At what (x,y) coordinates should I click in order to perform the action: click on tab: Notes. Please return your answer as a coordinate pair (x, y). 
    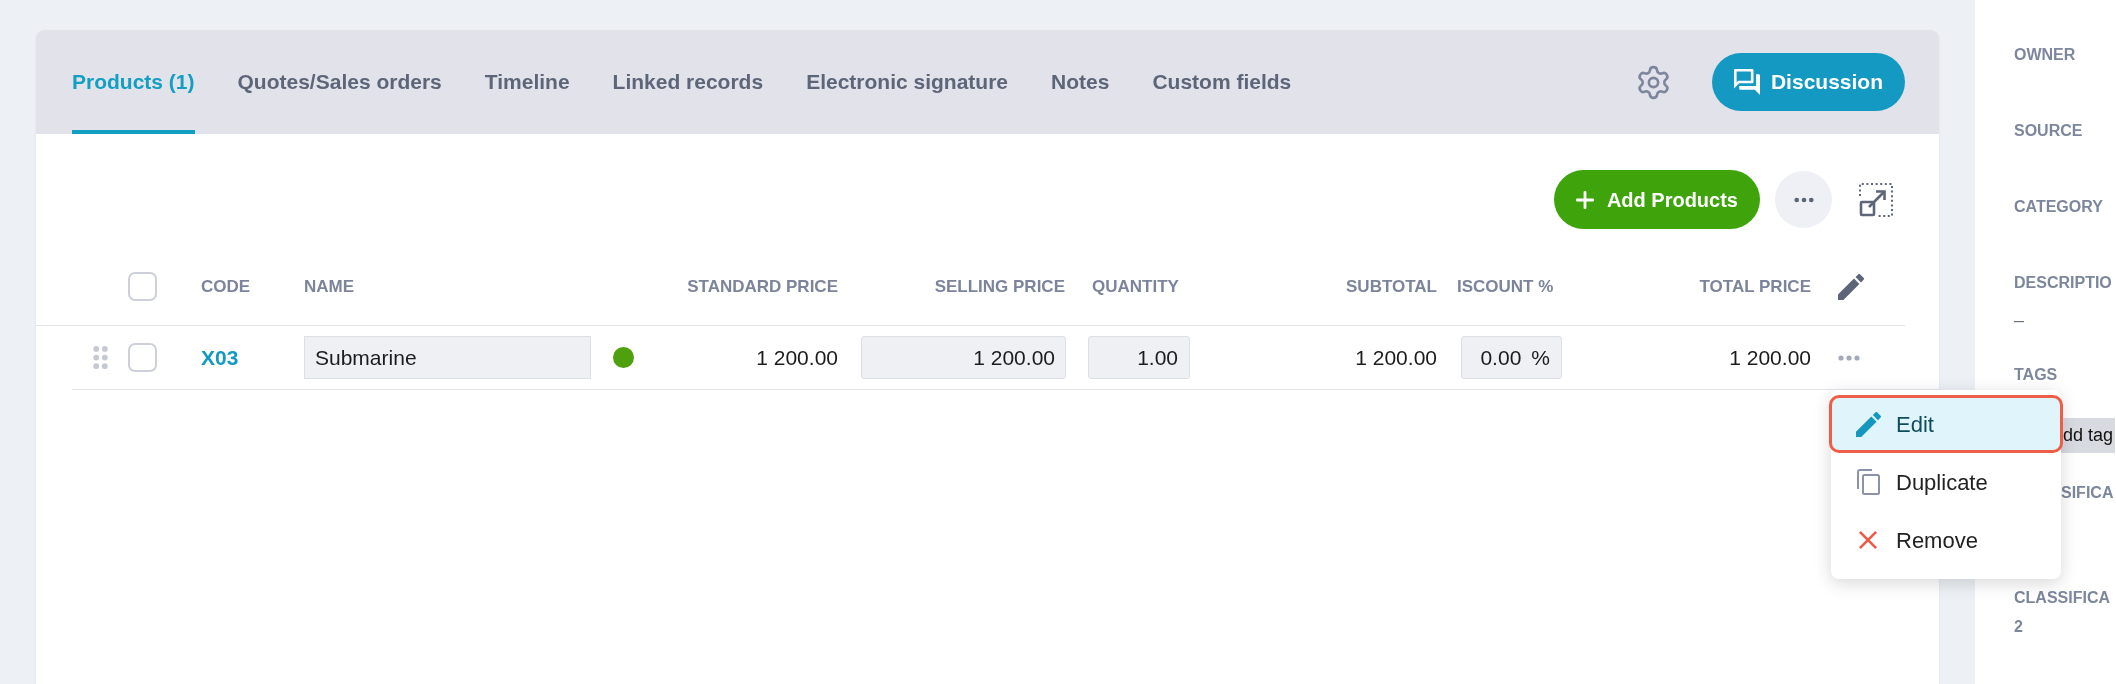
    Looking at the image, I should click on (1080, 82).